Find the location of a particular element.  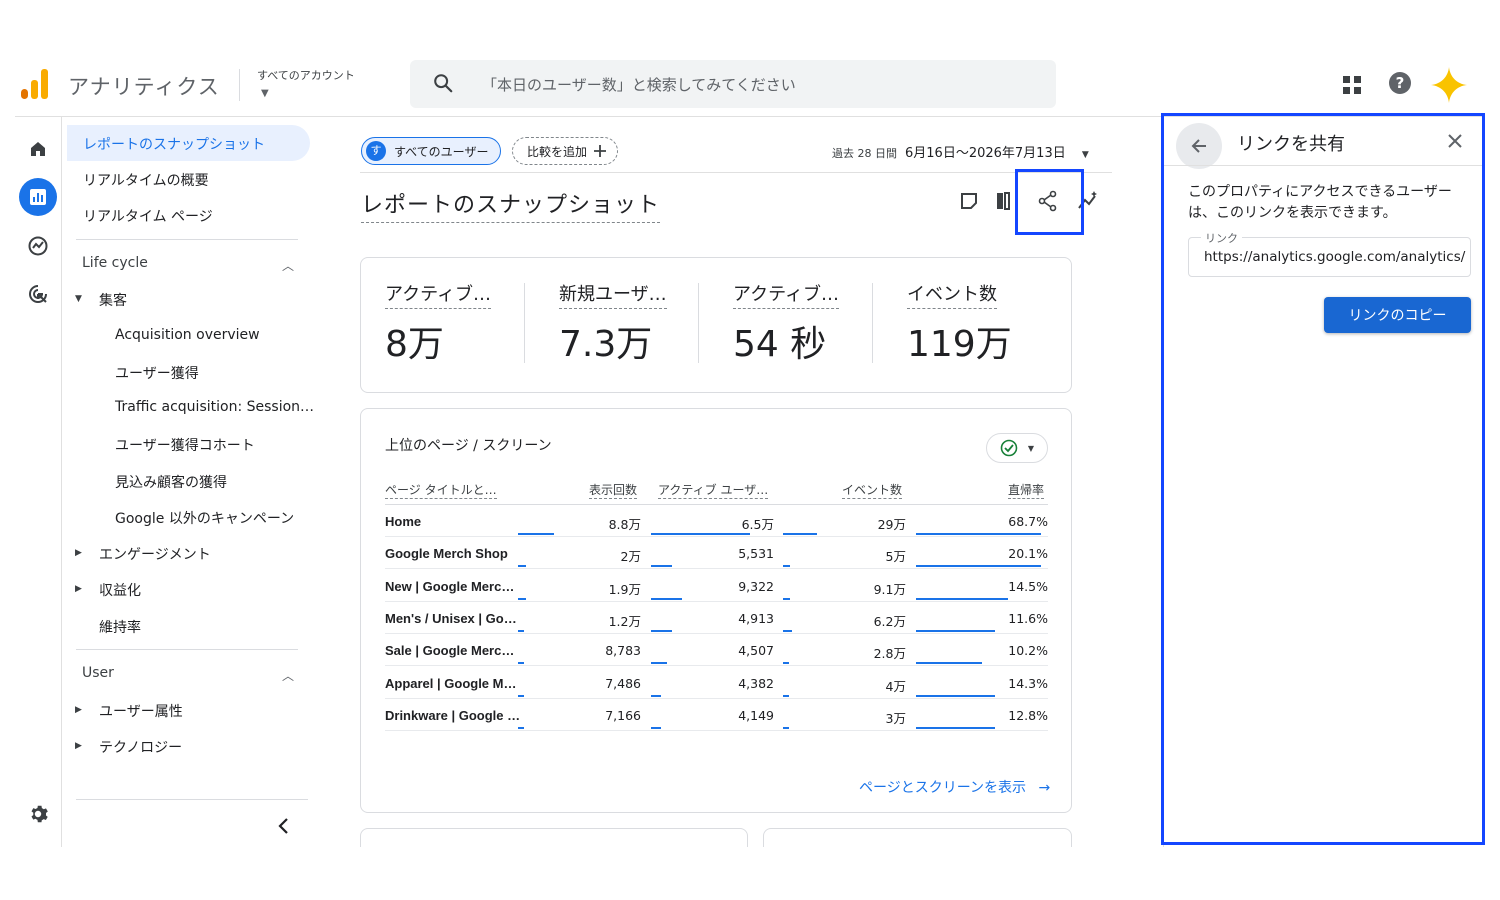

nav-item-engagement: エンゲージメント is located at coordinates (155, 554).